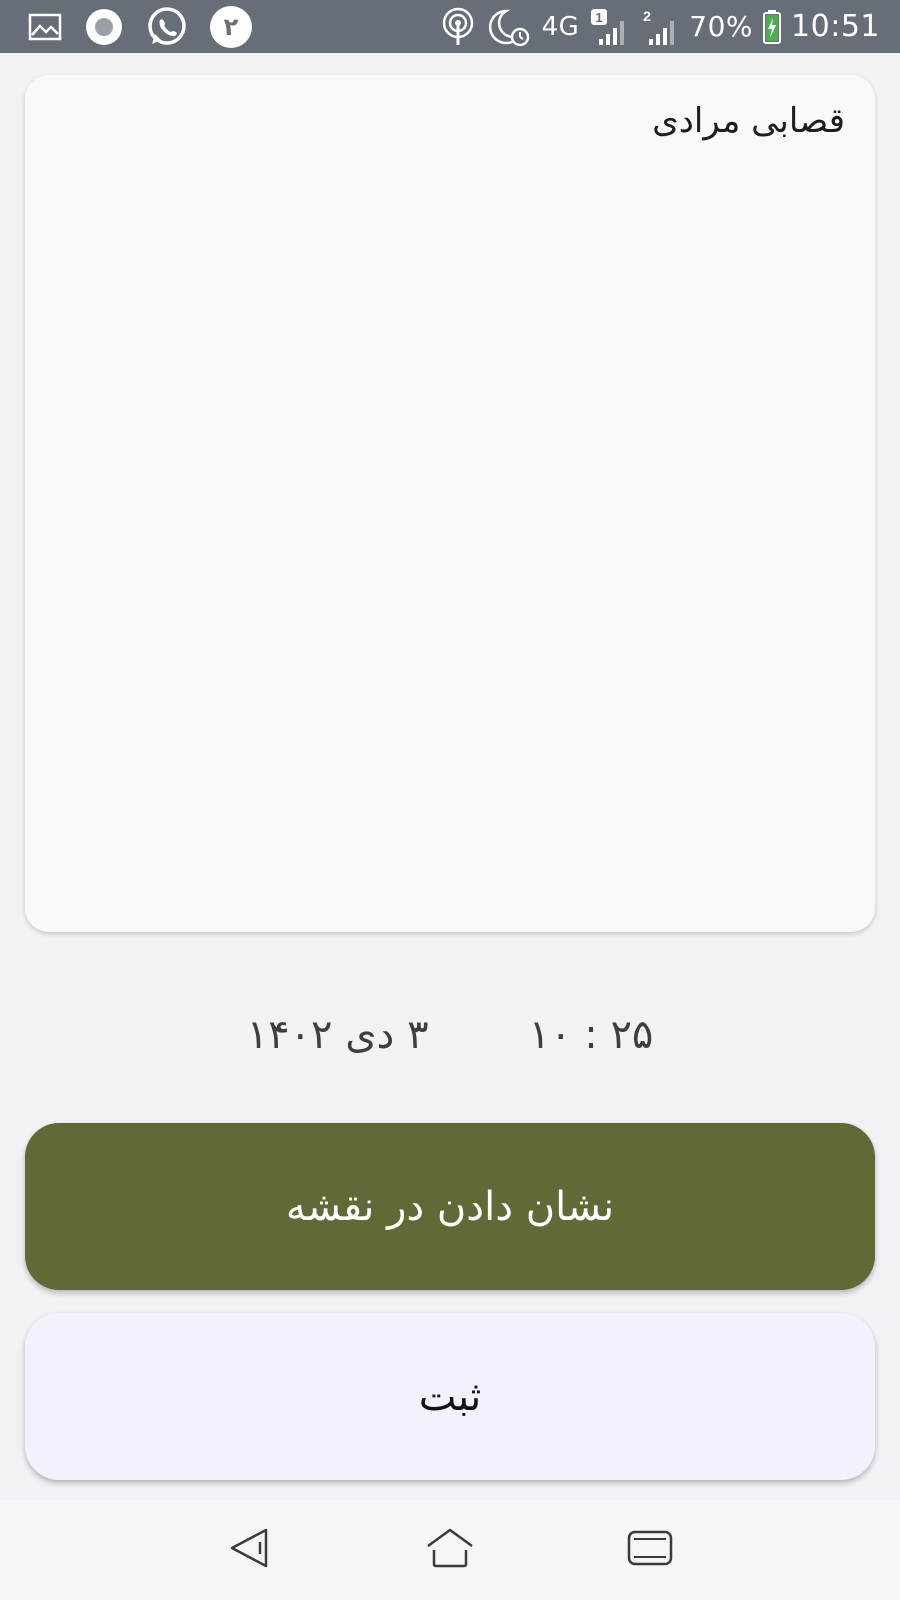  Describe the element at coordinates (599, 17) in the screenshot. I see `svg-text: 1` at that location.